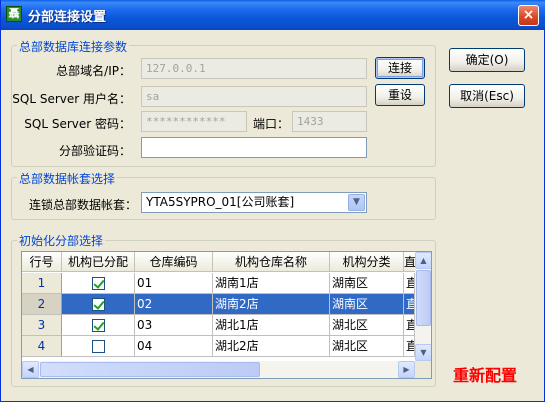 The image size is (545, 402). Describe the element at coordinates (42, 283) in the screenshot. I see `row-number: 1` at that location.